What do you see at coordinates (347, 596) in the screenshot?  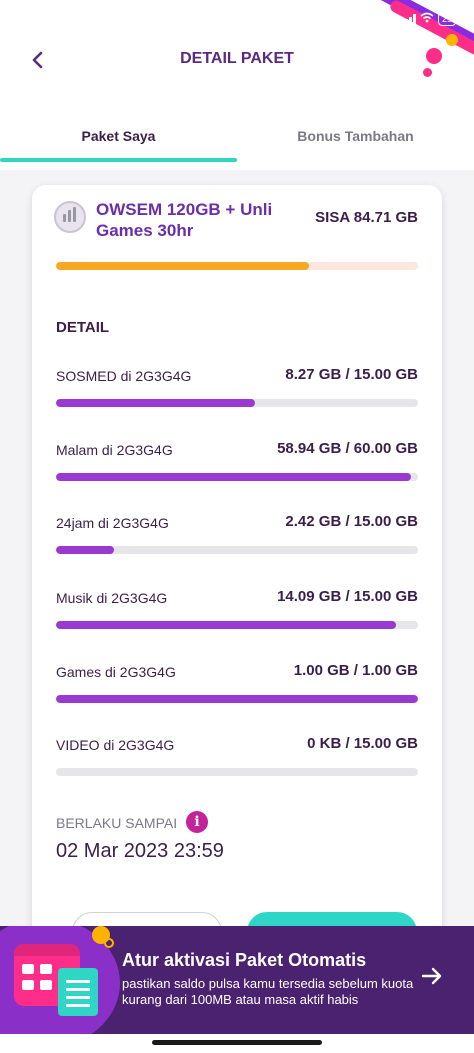 I see `quota-value: 14.09 GB / 15.00 GB` at bounding box center [347, 596].